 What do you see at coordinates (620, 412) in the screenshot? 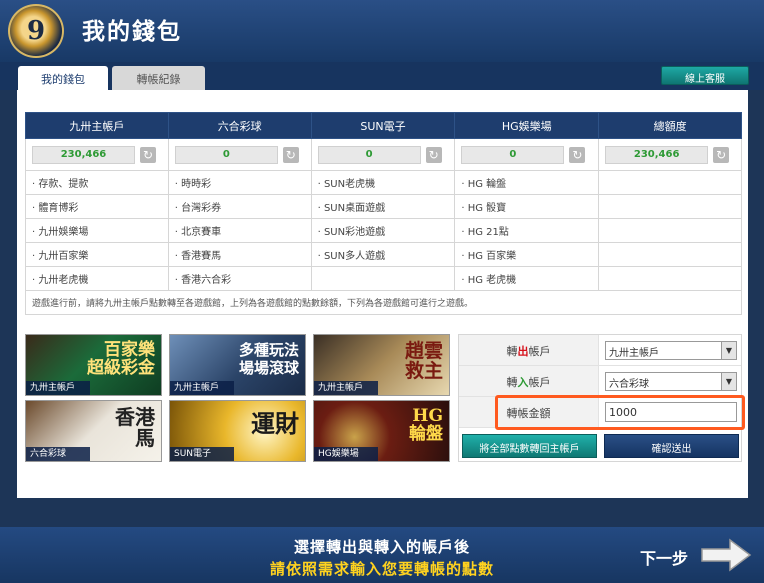
I see `amount-highlight-box` at bounding box center [620, 412].